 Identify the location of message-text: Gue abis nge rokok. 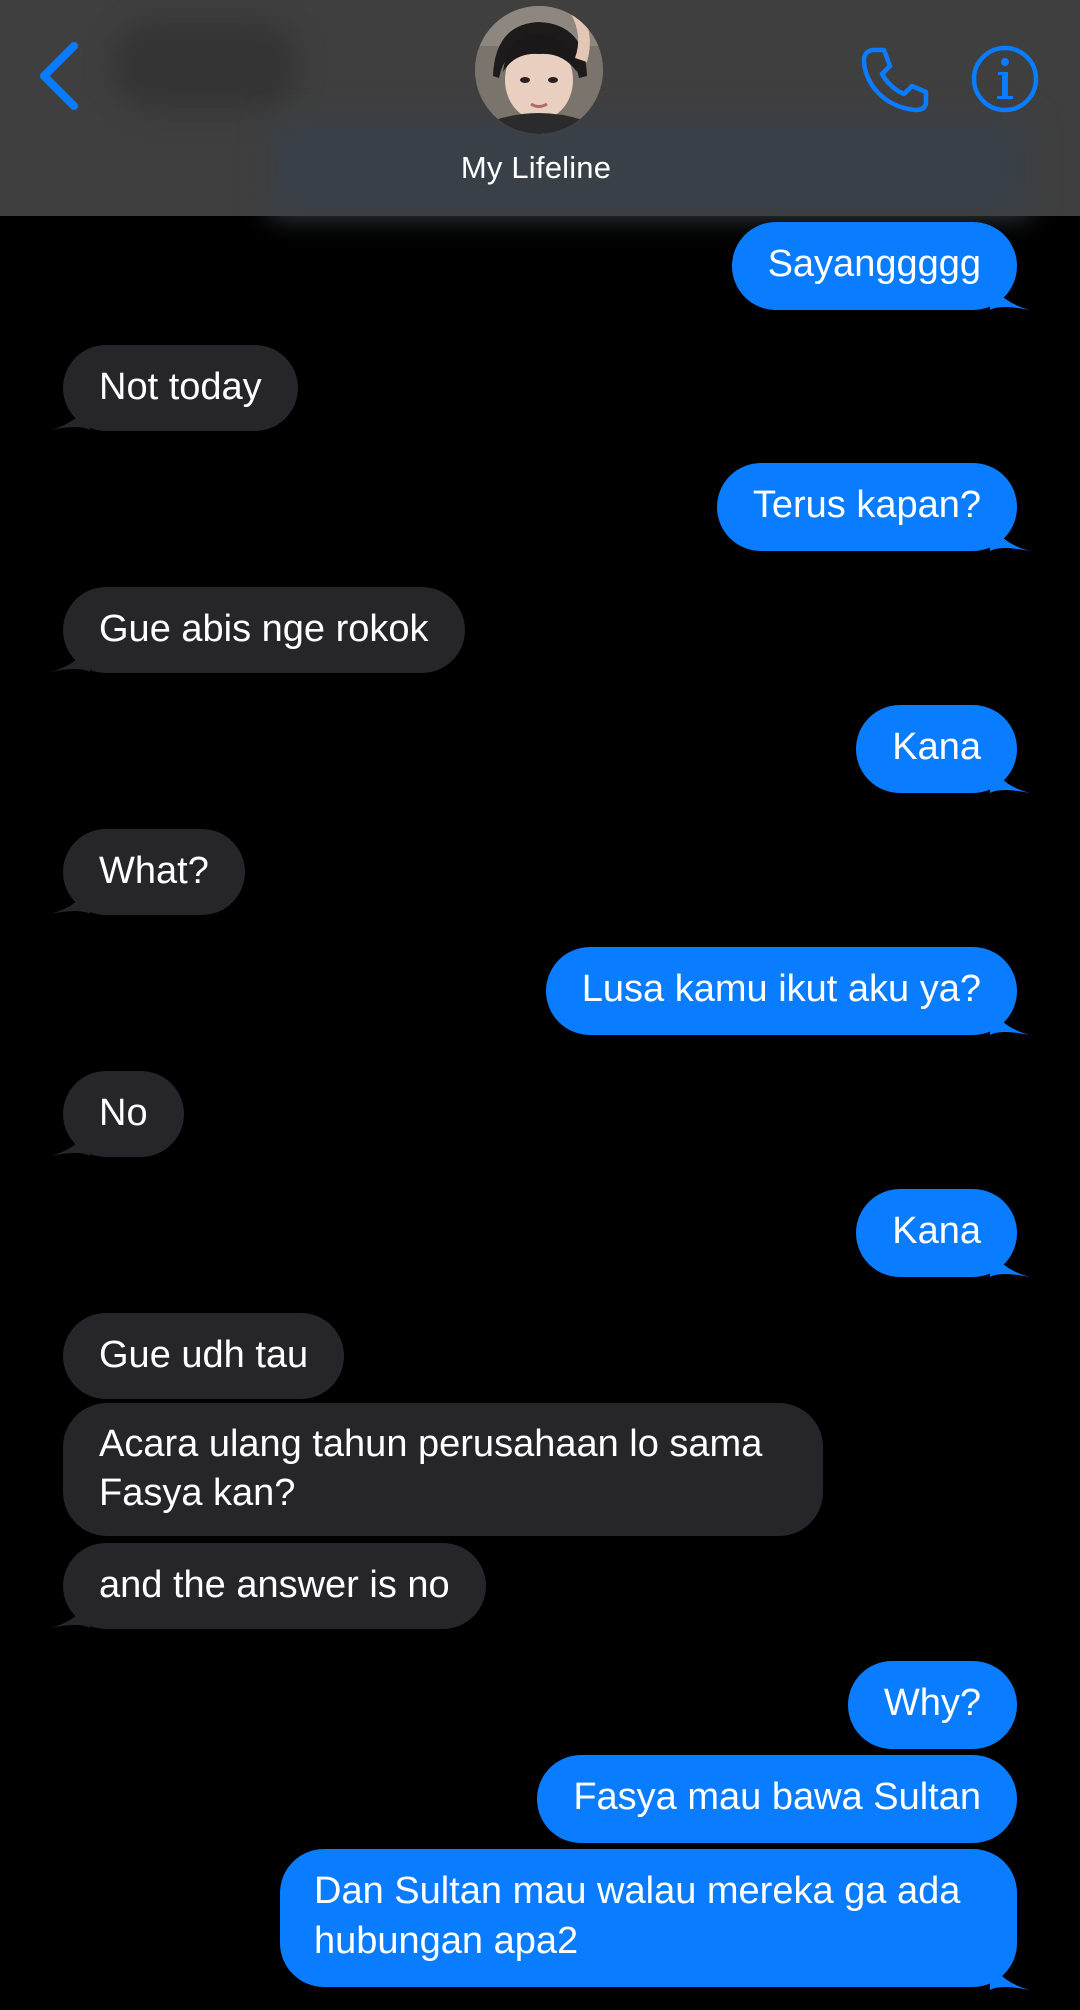
(264, 629).